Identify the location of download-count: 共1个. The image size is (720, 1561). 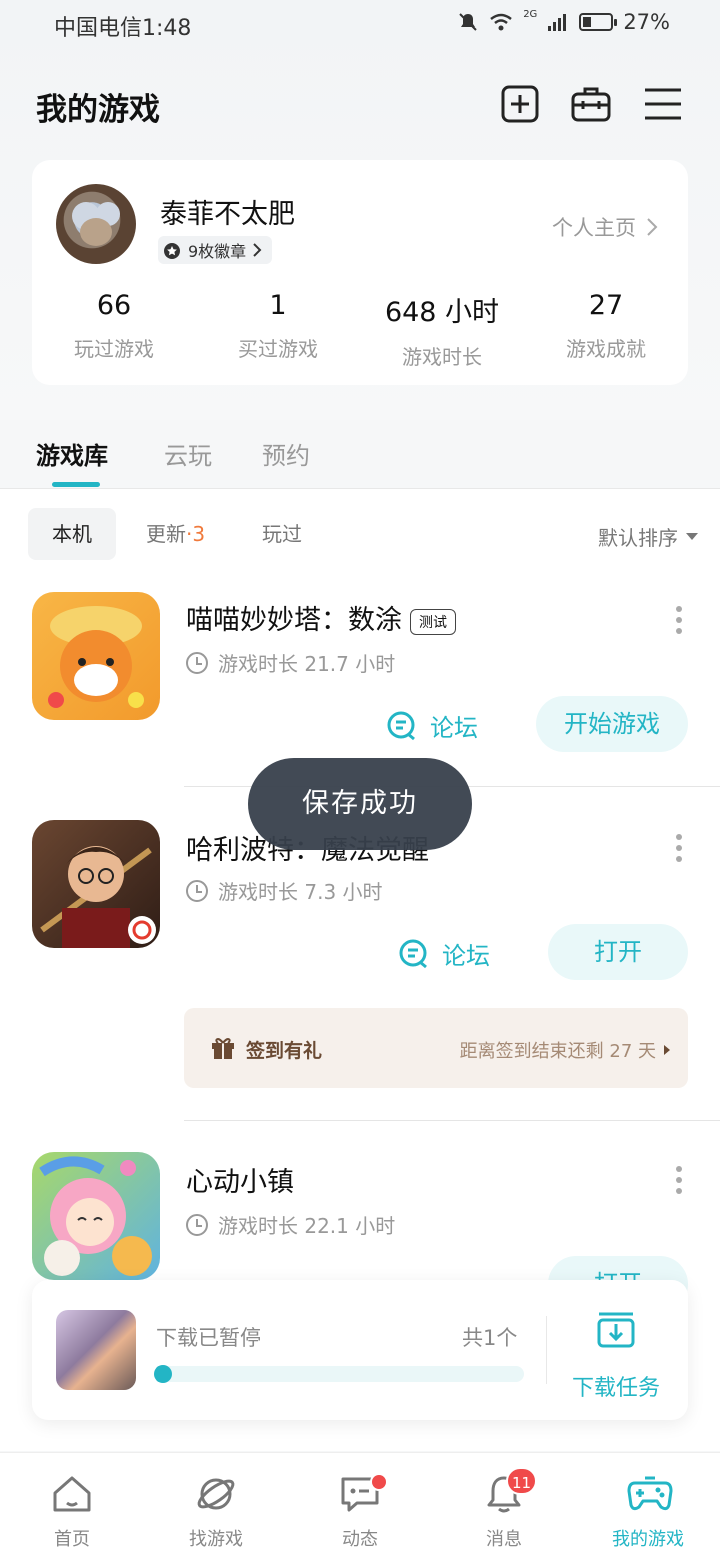
(490, 1338).